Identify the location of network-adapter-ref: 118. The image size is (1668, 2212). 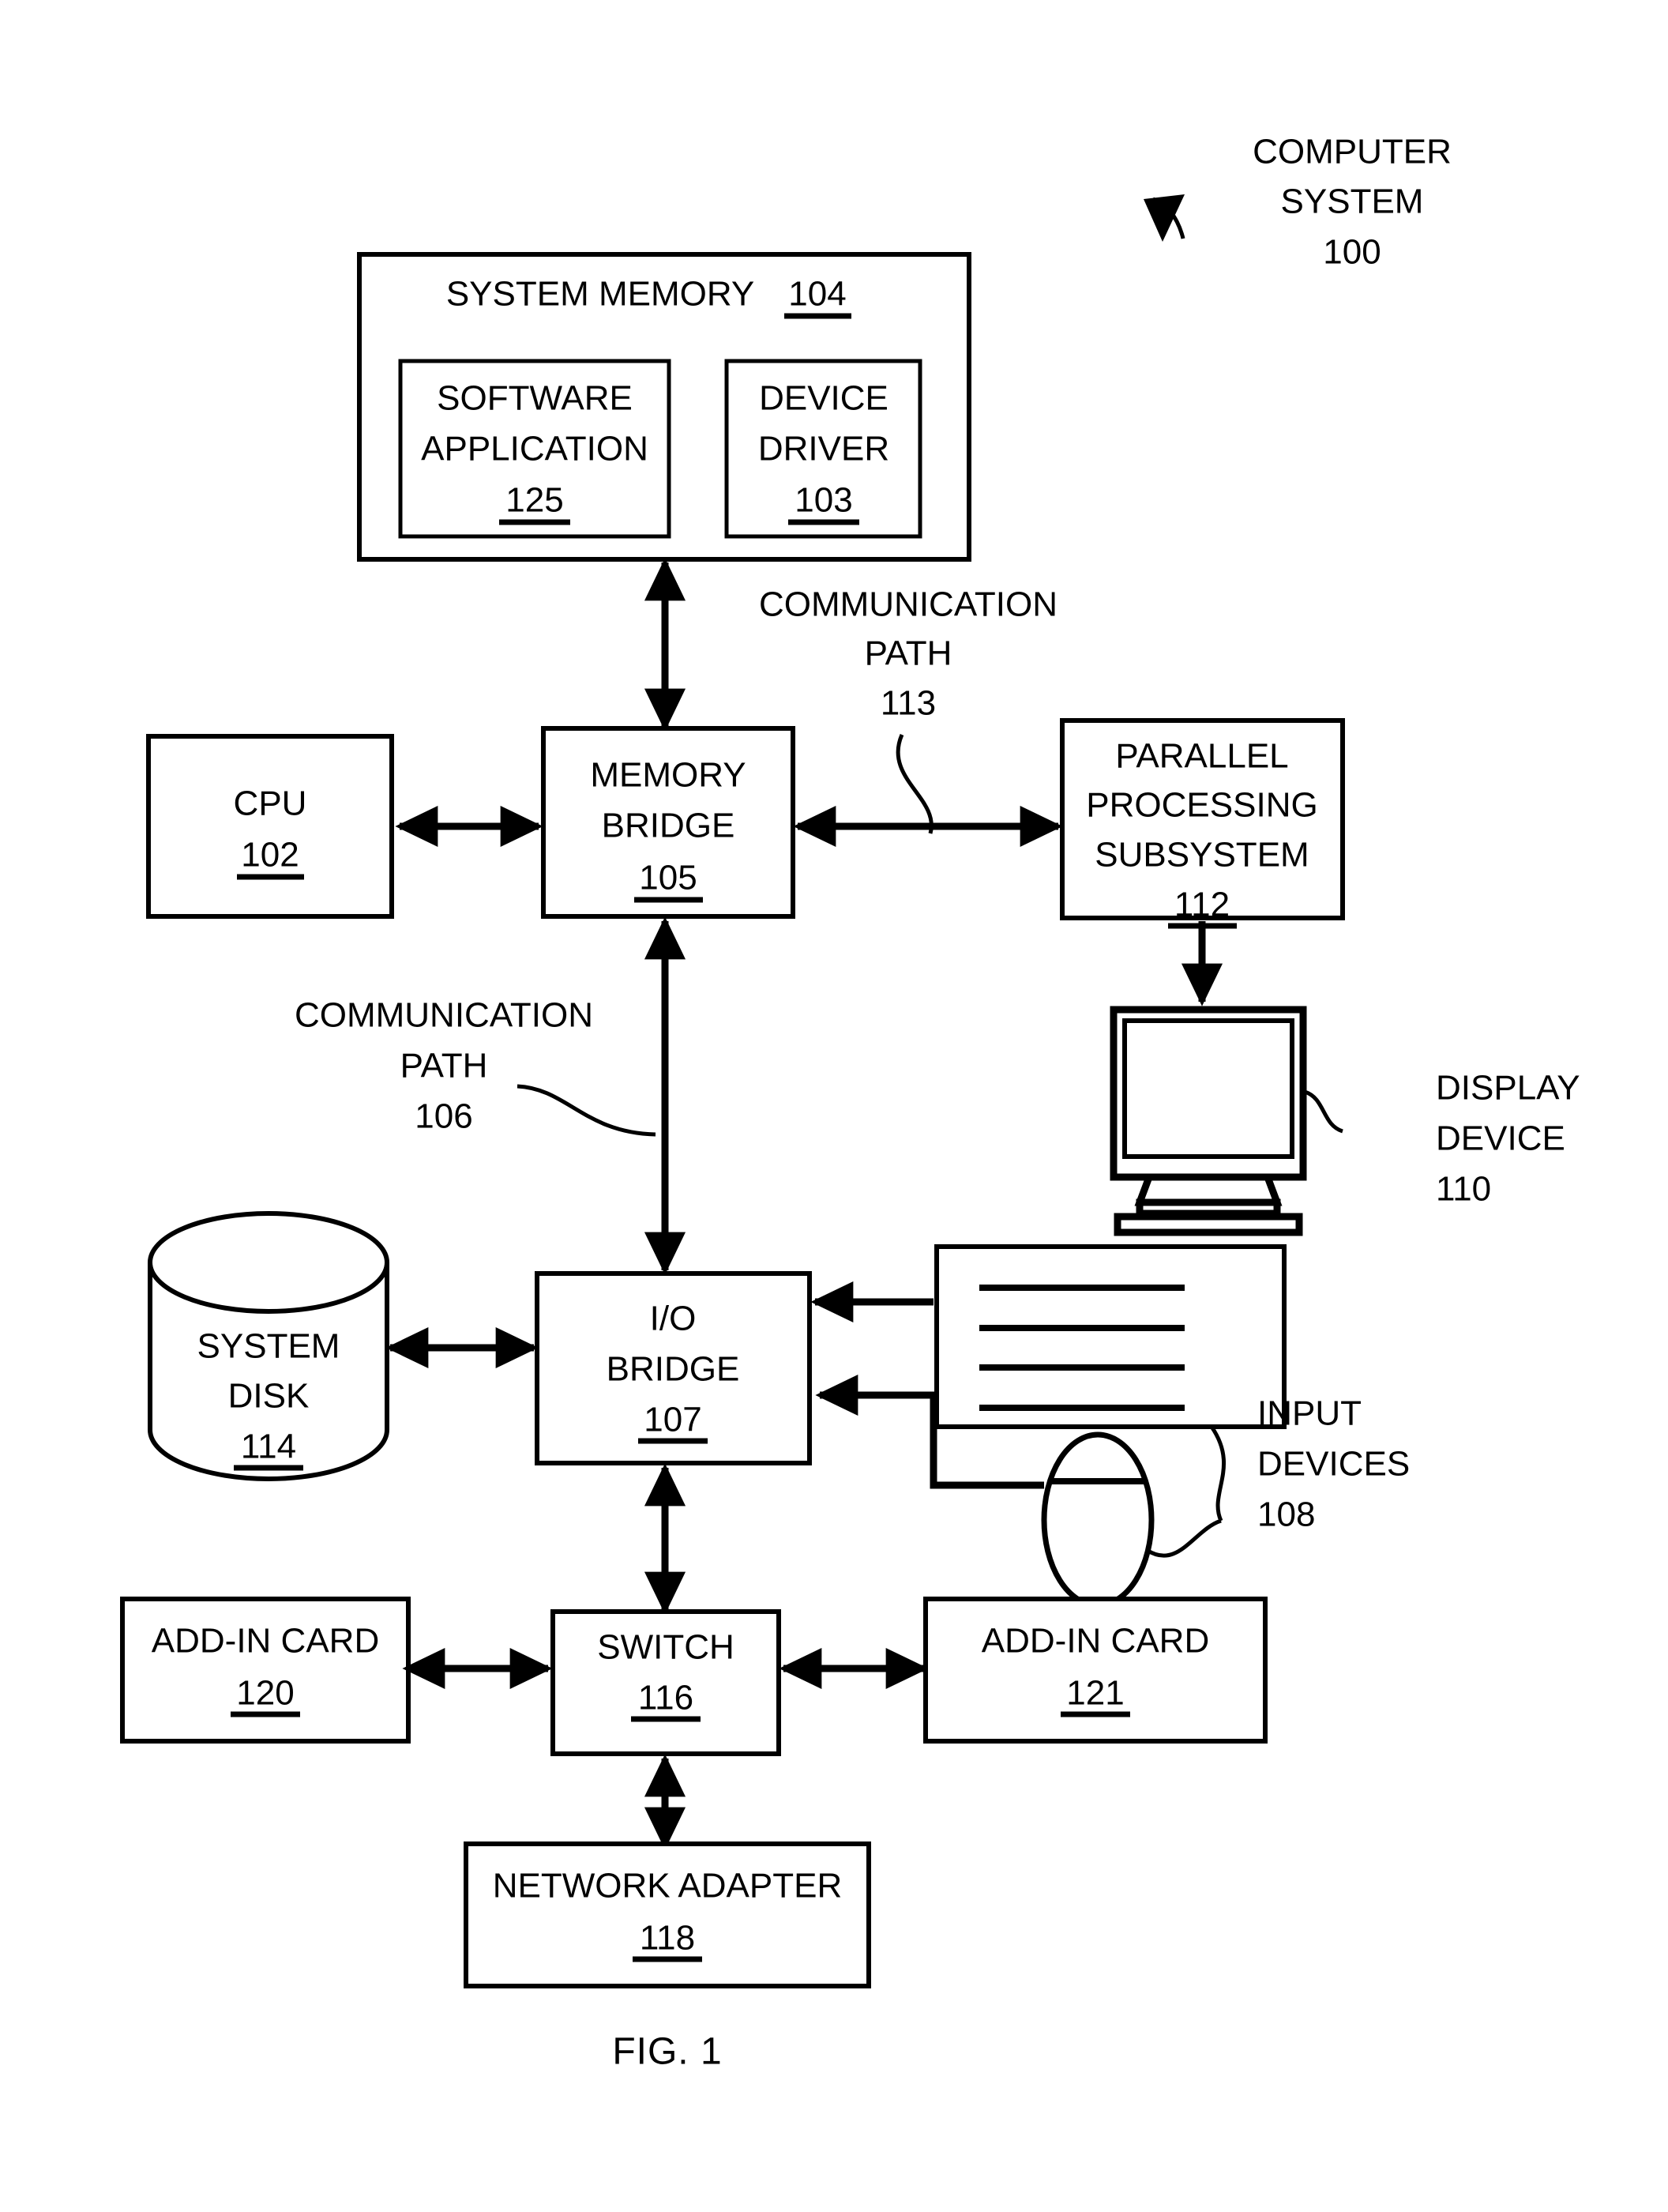
(667, 1939).